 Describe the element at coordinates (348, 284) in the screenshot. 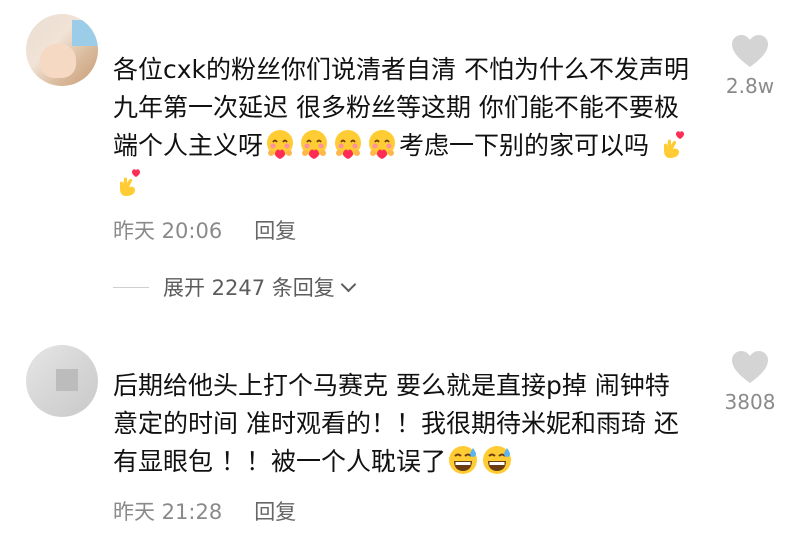

I see `chevron-down-icon` at that location.